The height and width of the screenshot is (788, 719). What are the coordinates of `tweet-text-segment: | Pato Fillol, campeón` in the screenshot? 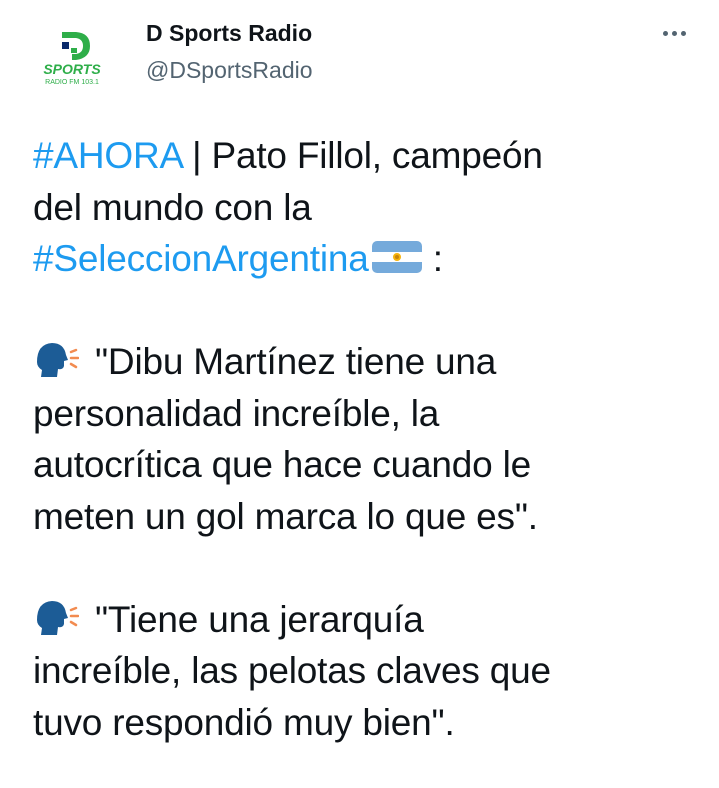 It's located at (362, 155).